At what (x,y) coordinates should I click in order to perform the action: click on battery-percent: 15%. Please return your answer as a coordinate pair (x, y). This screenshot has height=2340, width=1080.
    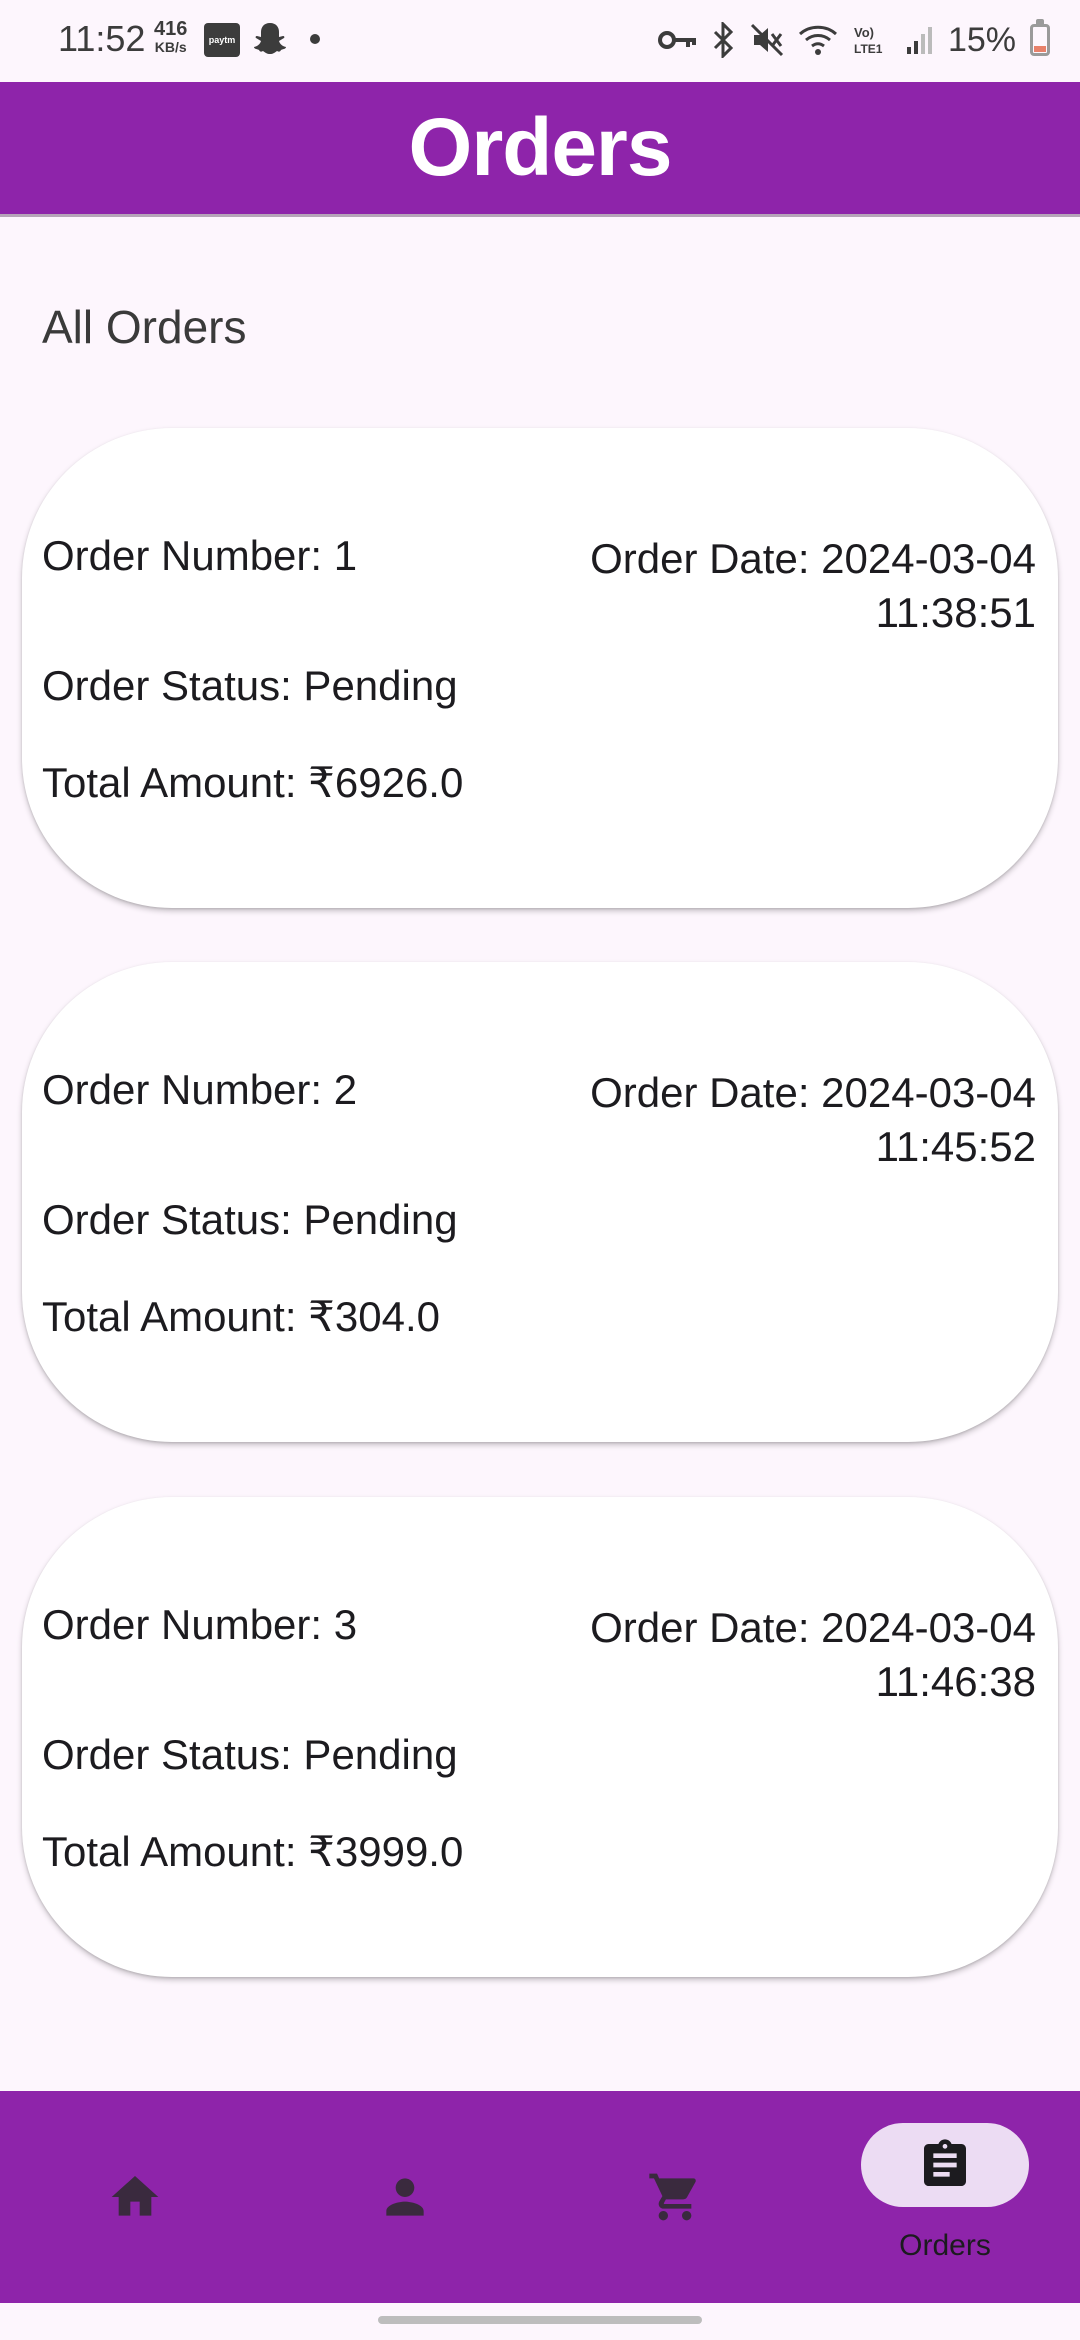
    Looking at the image, I should click on (981, 39).